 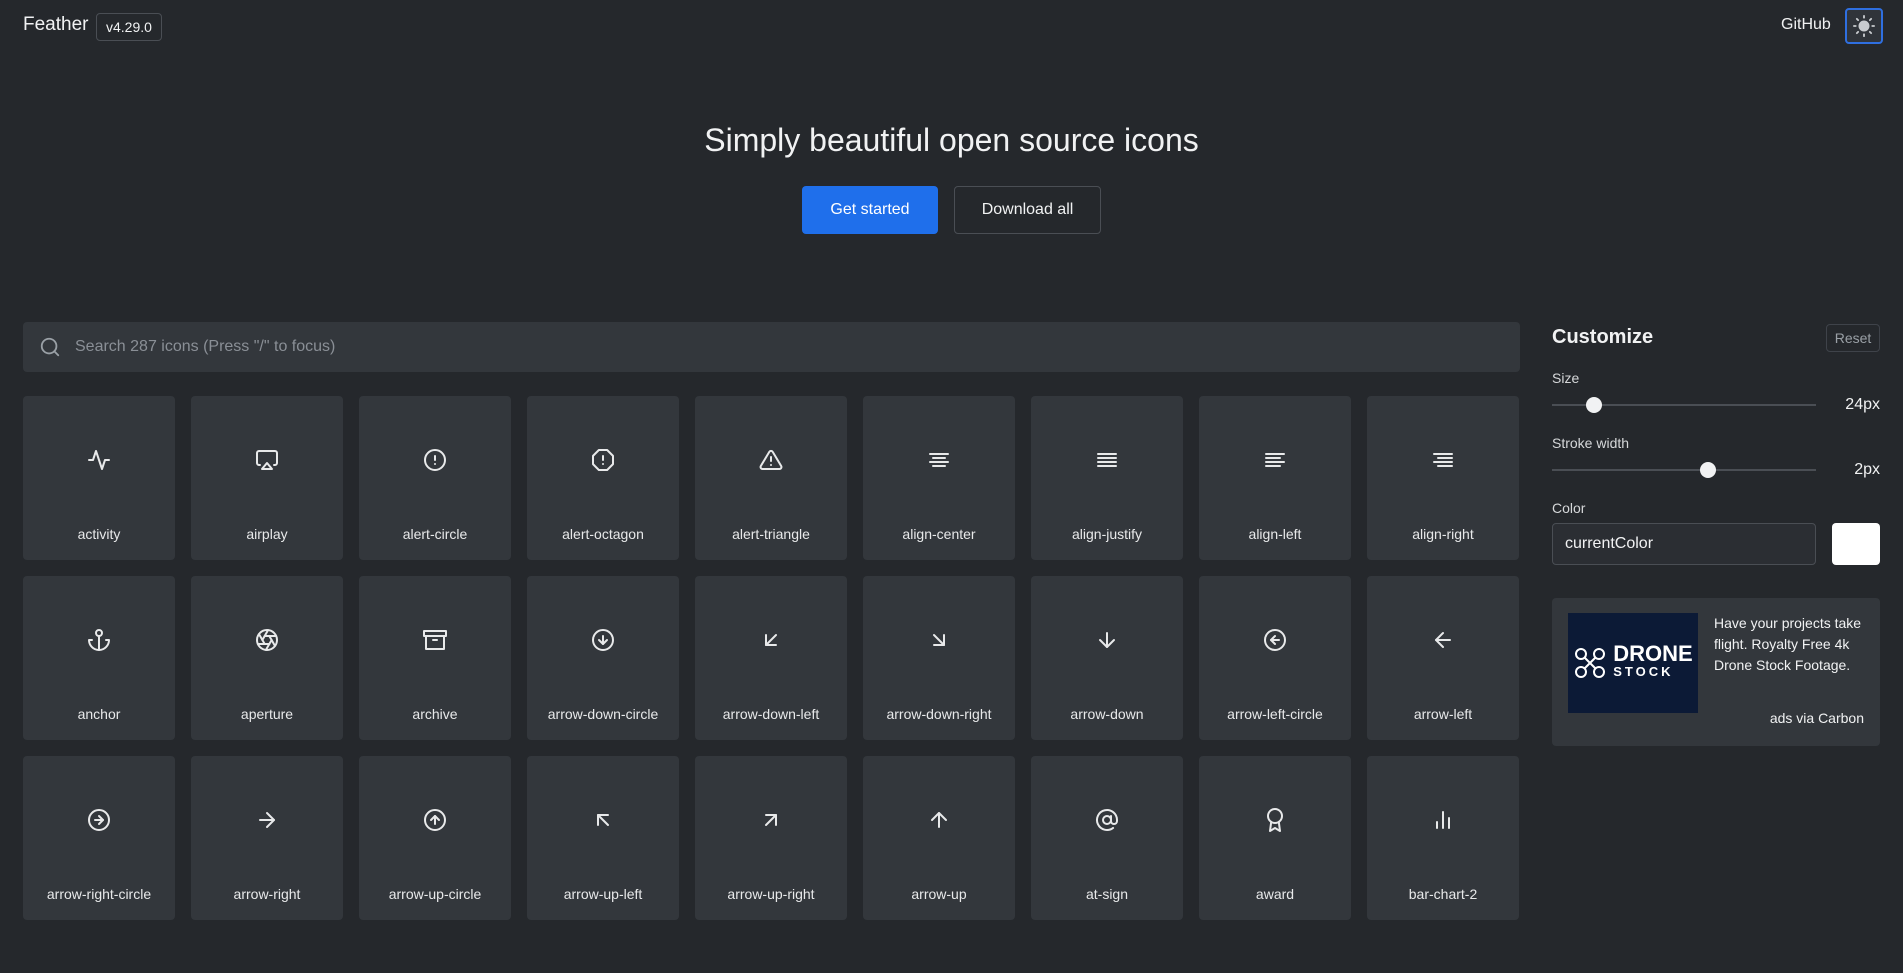 What do you see at coordinates (1275, 894) in the screenshot?
I see `icon-tile-label: award` at bounding box center [1275, 894].